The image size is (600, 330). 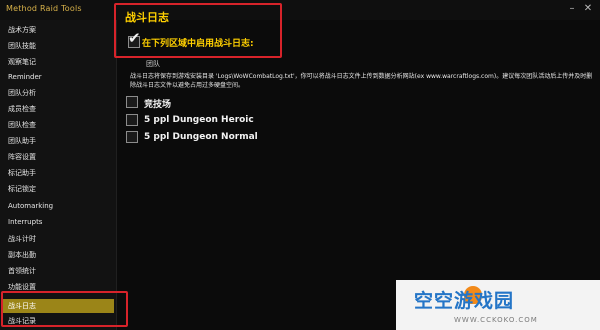 I want to click on app-title: Method Raid Tools, so click(x=44, y=8).